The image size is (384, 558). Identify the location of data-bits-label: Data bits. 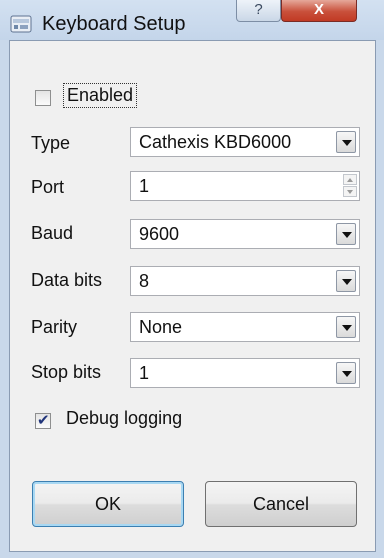
(67, 280).